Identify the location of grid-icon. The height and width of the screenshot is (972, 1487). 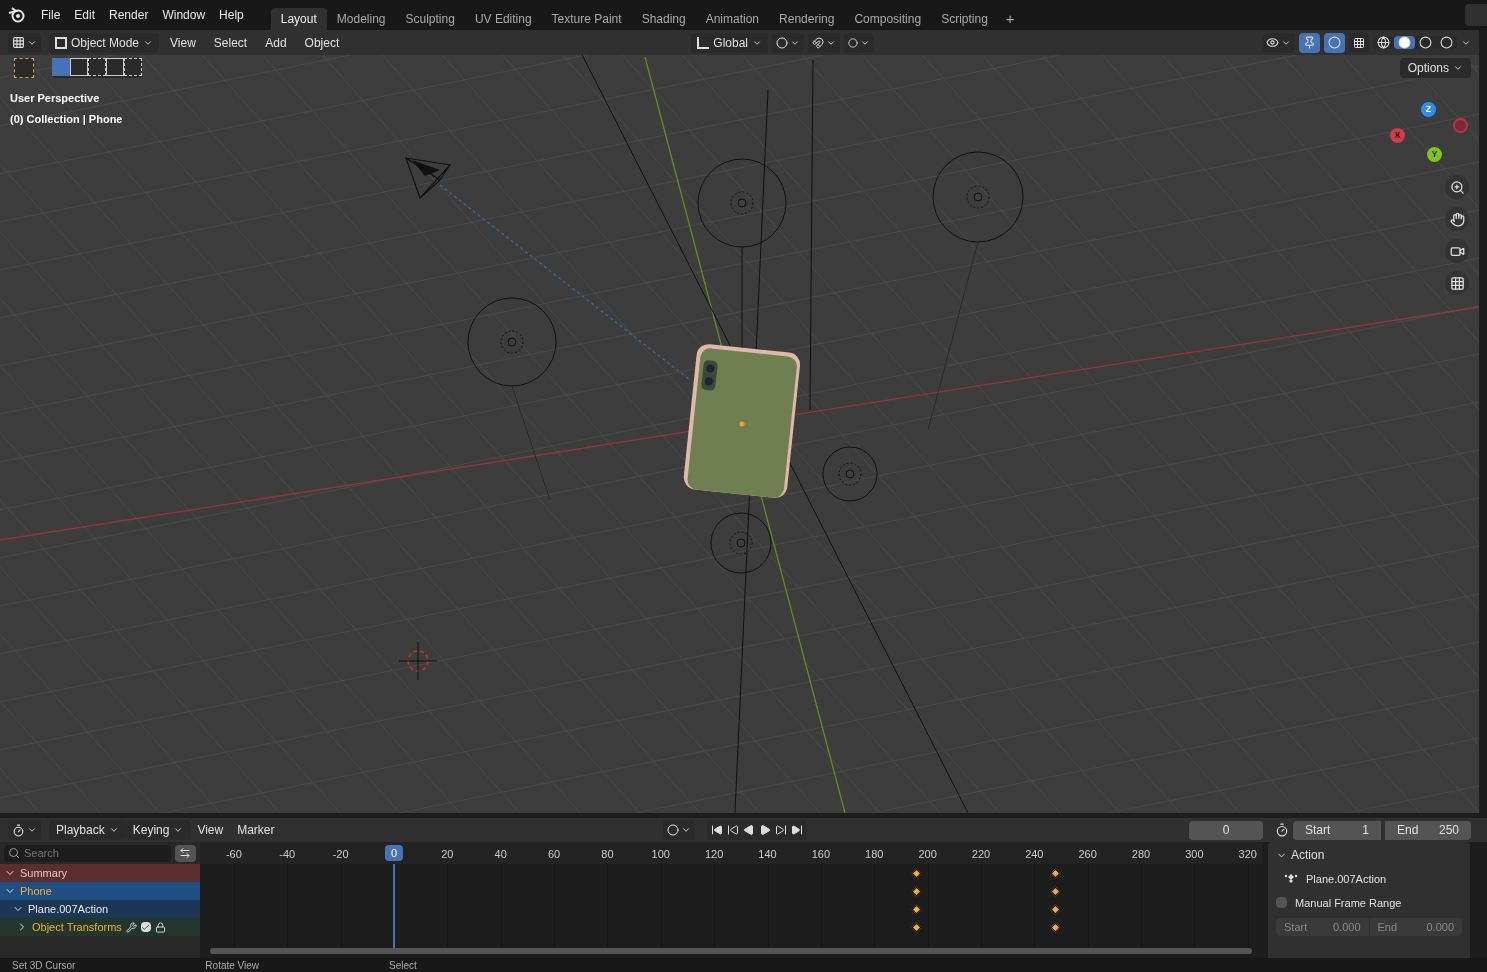
(1359, 42).